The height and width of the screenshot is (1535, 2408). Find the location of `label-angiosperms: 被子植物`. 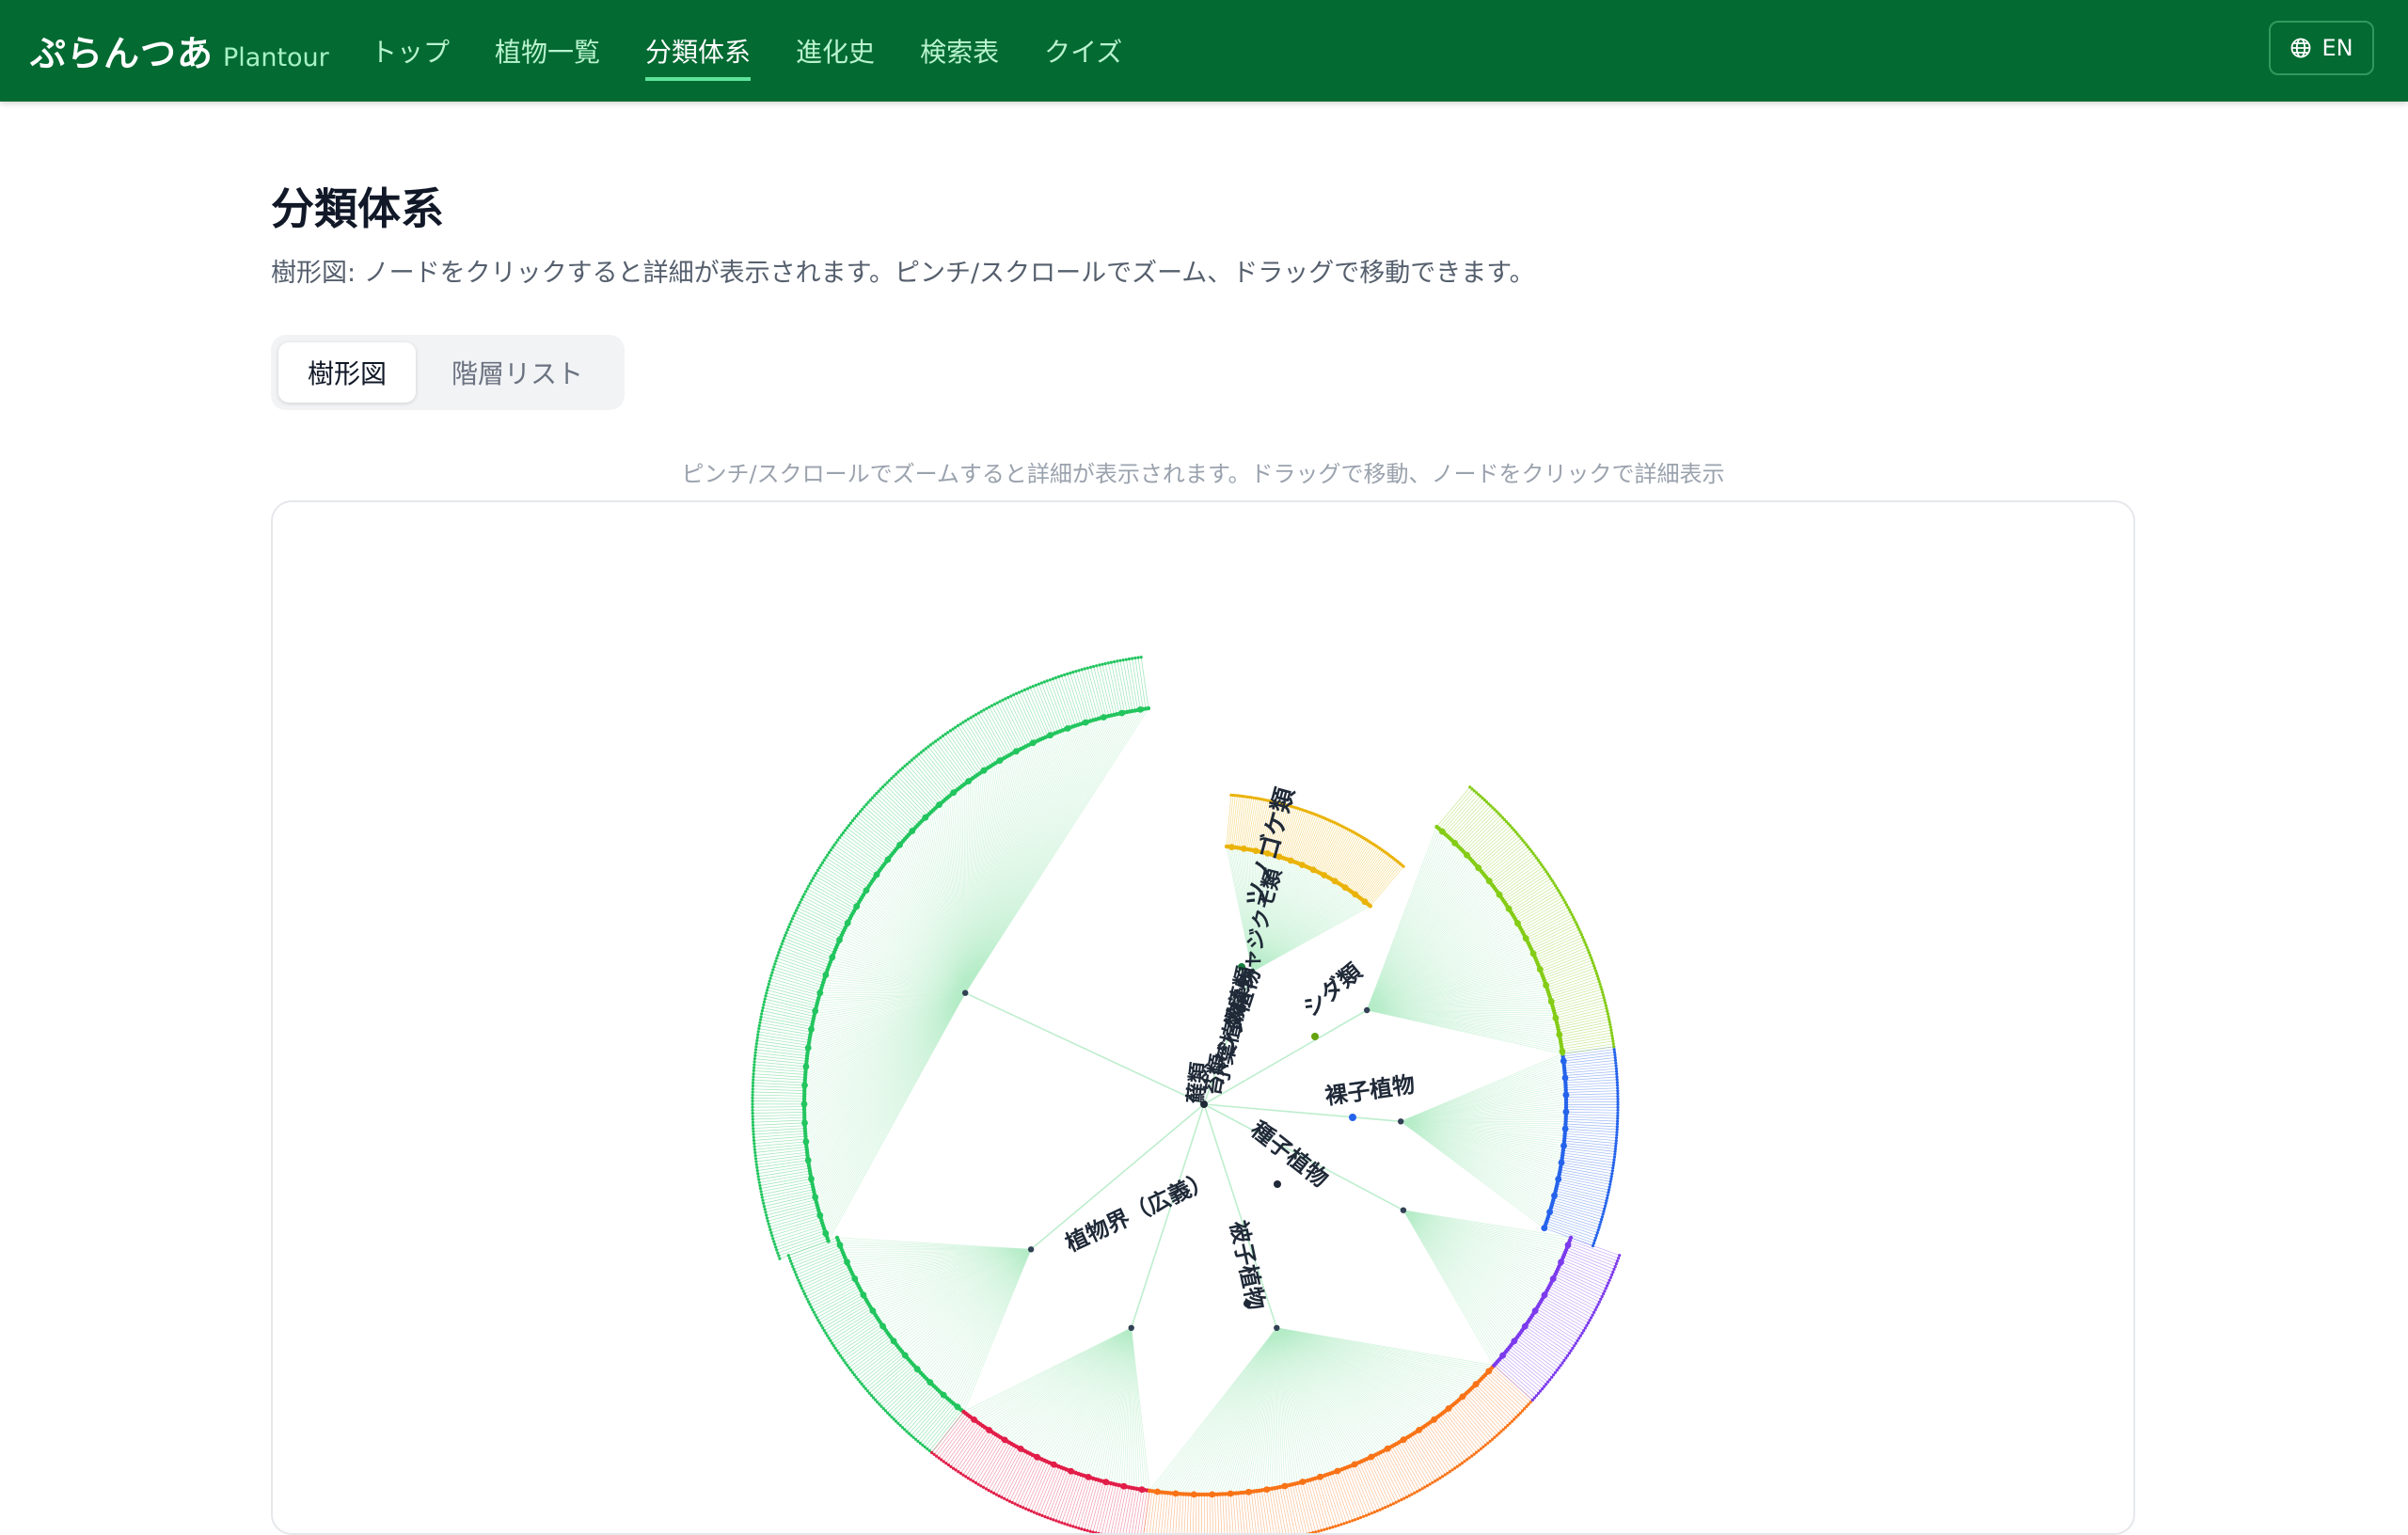

label-angiosperms: 被子植物 is located at coordinates (1247, 1265).